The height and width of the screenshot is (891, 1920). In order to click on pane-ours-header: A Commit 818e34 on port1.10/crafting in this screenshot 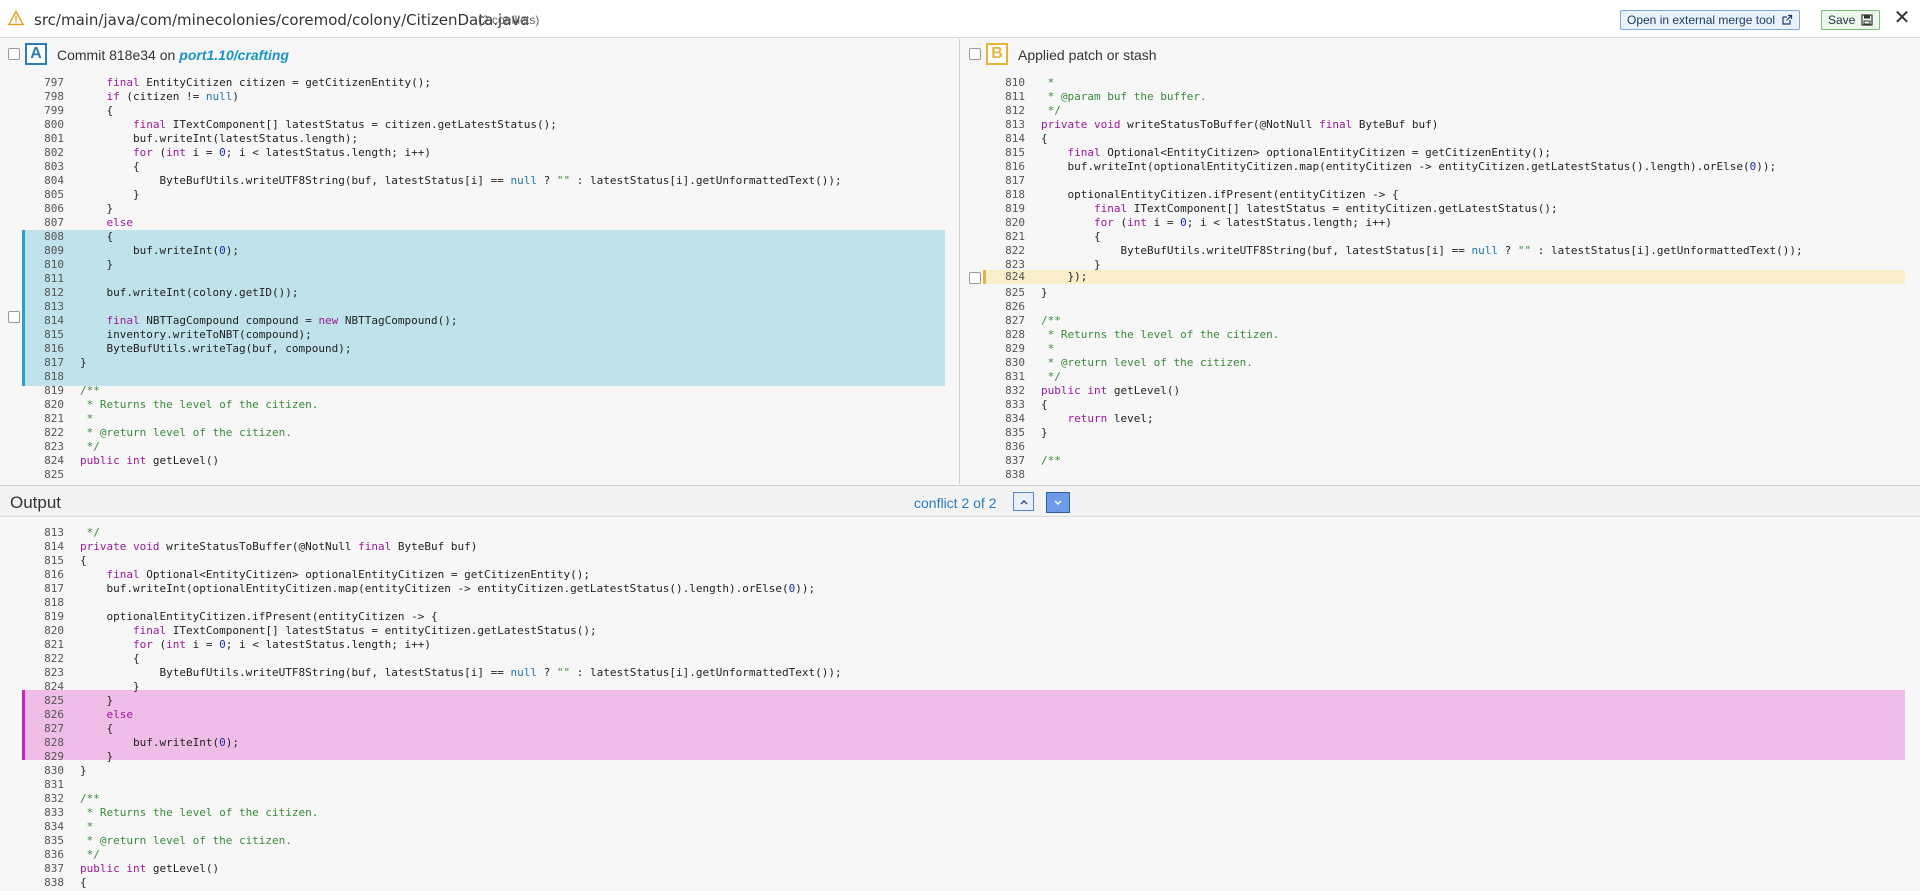, I will do `click(479, 54)`.